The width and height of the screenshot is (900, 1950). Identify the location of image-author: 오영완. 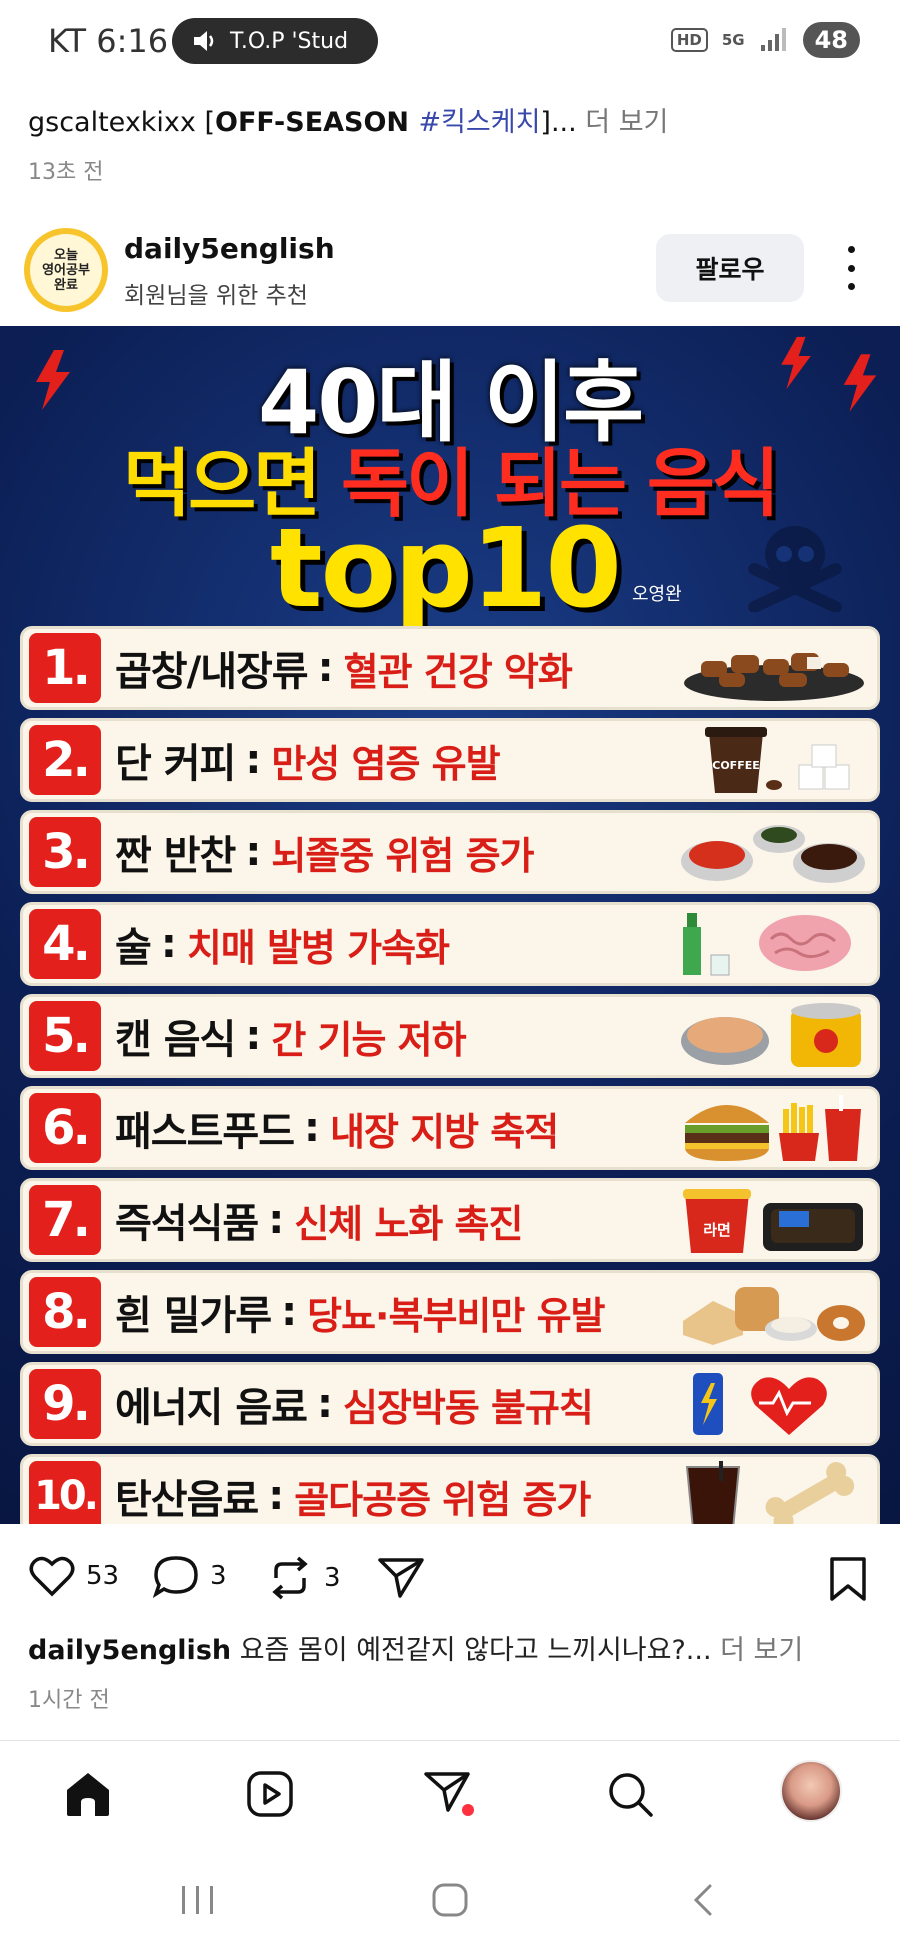
(657, 594).